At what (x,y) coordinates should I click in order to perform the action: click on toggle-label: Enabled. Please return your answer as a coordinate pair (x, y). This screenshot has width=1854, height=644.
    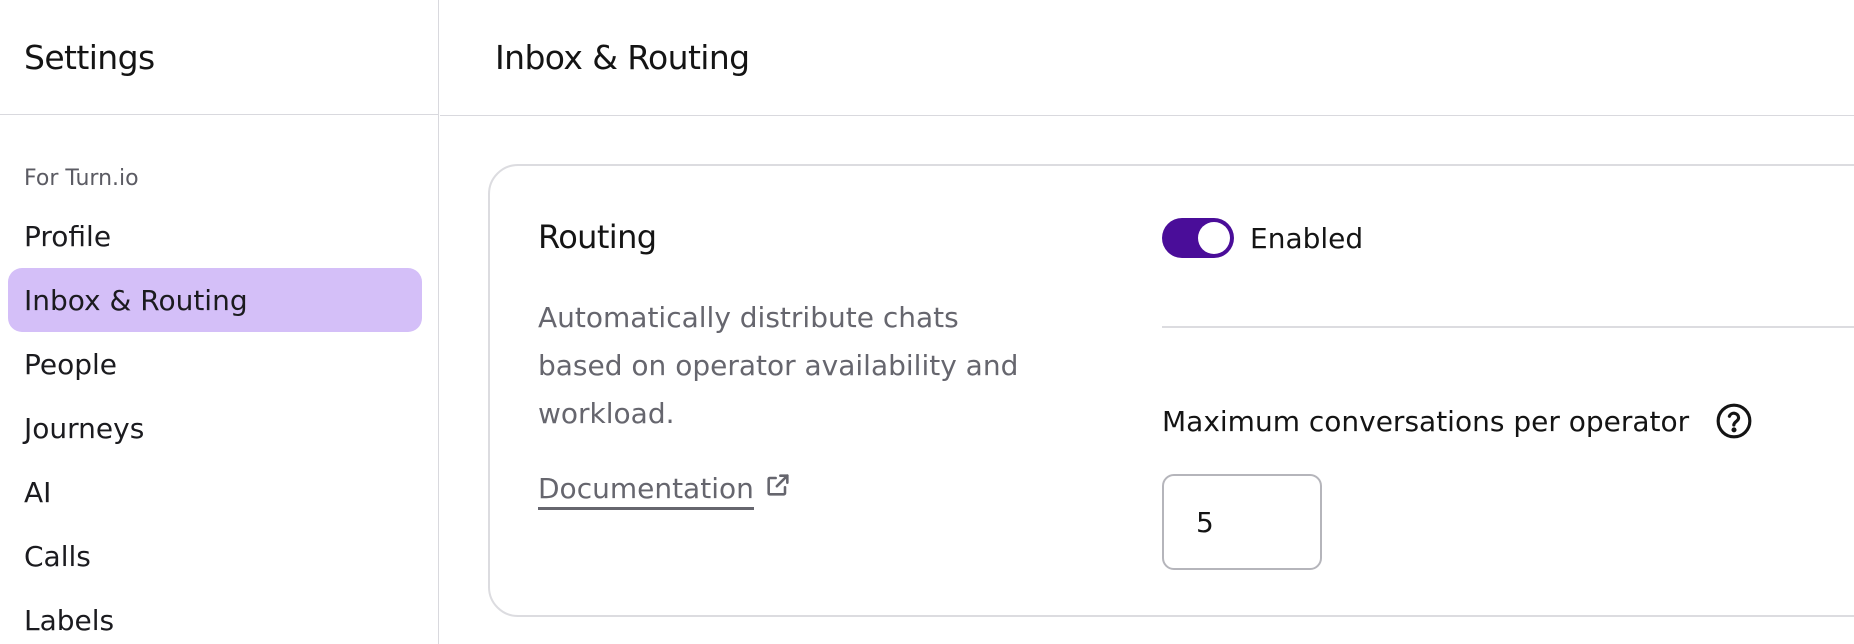
    Looking at the image, I should click on (1307, 238).